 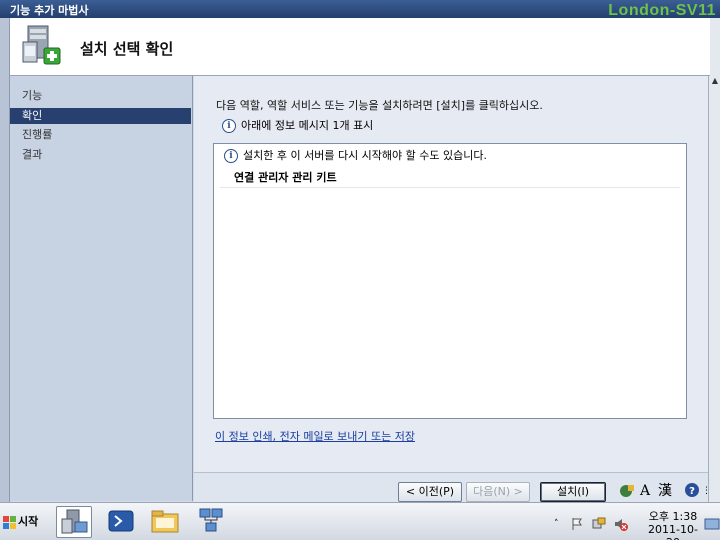 What do you see at coordinates (450, 187) in the screenshot?
I see `list-divider` at bounding box center [450, 187].